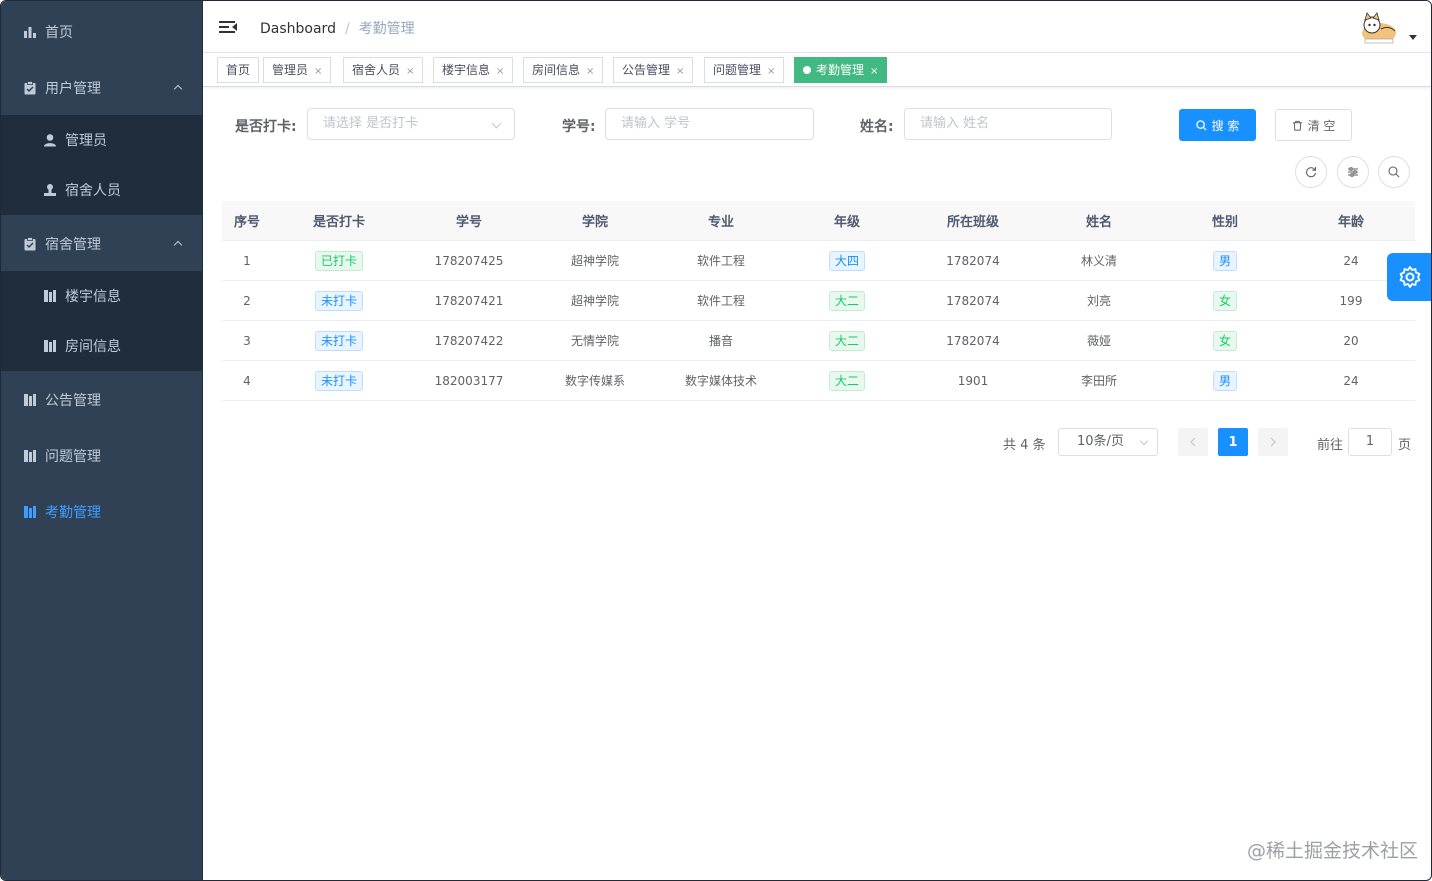 Image resolution: width=1432 pixels, height=881 pixels. What do you see at coordinates (73, 457) in the screenshot?
I see `sidebar-item-label: 问题管理` at bounding box center [73, 457].